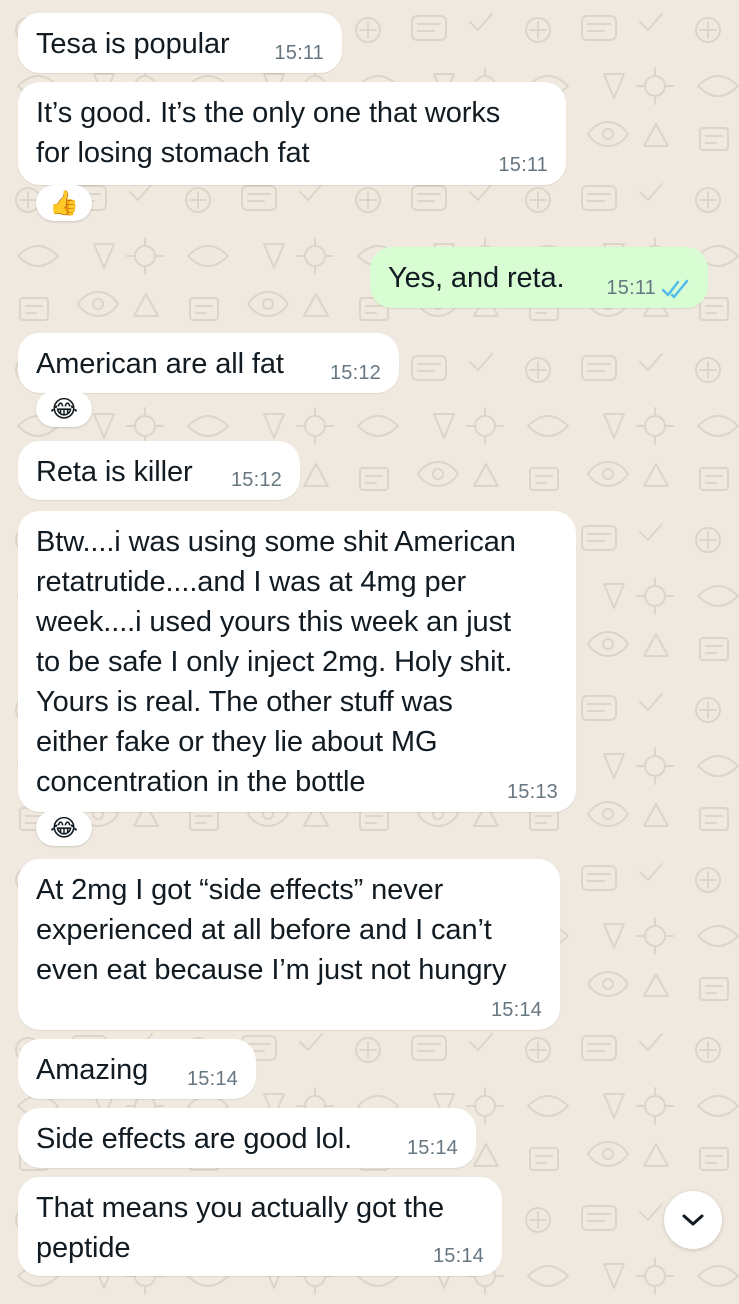 Image resolution: width=739 pixels, height=1304 pixels. I want to click on message-bubble: American are all fat 15:12, so click(208, 363).